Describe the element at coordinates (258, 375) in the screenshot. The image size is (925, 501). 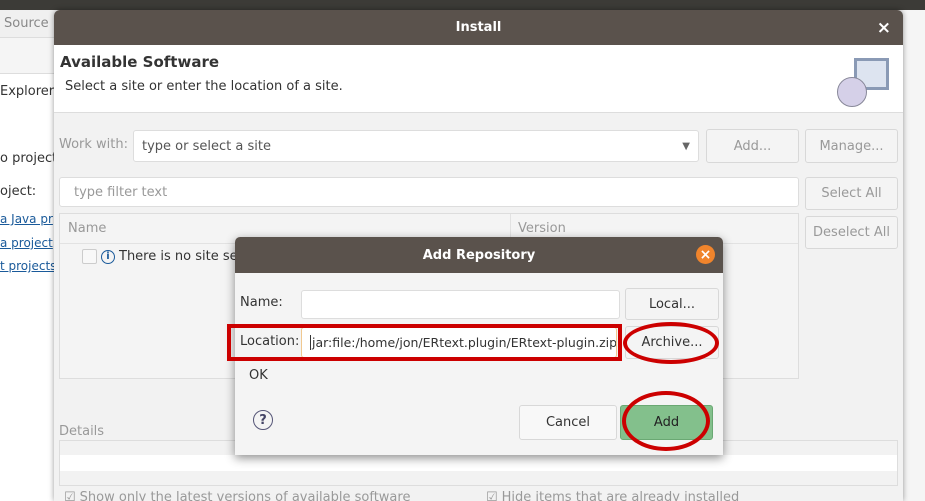
I see `status-message: OK` at that location.